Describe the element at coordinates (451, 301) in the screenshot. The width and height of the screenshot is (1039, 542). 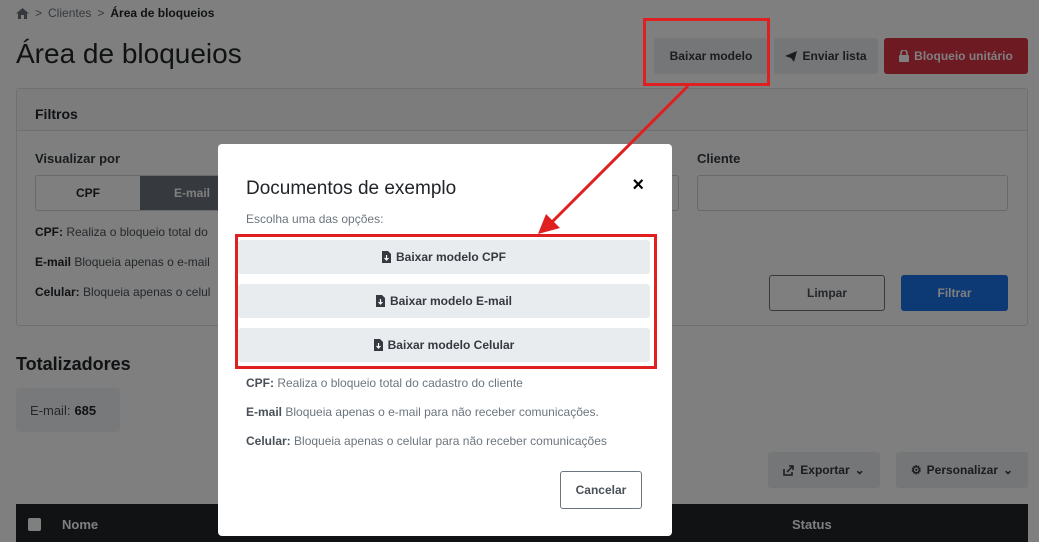
I see `download-email-label: Baixar modelo E-mail` at that location.